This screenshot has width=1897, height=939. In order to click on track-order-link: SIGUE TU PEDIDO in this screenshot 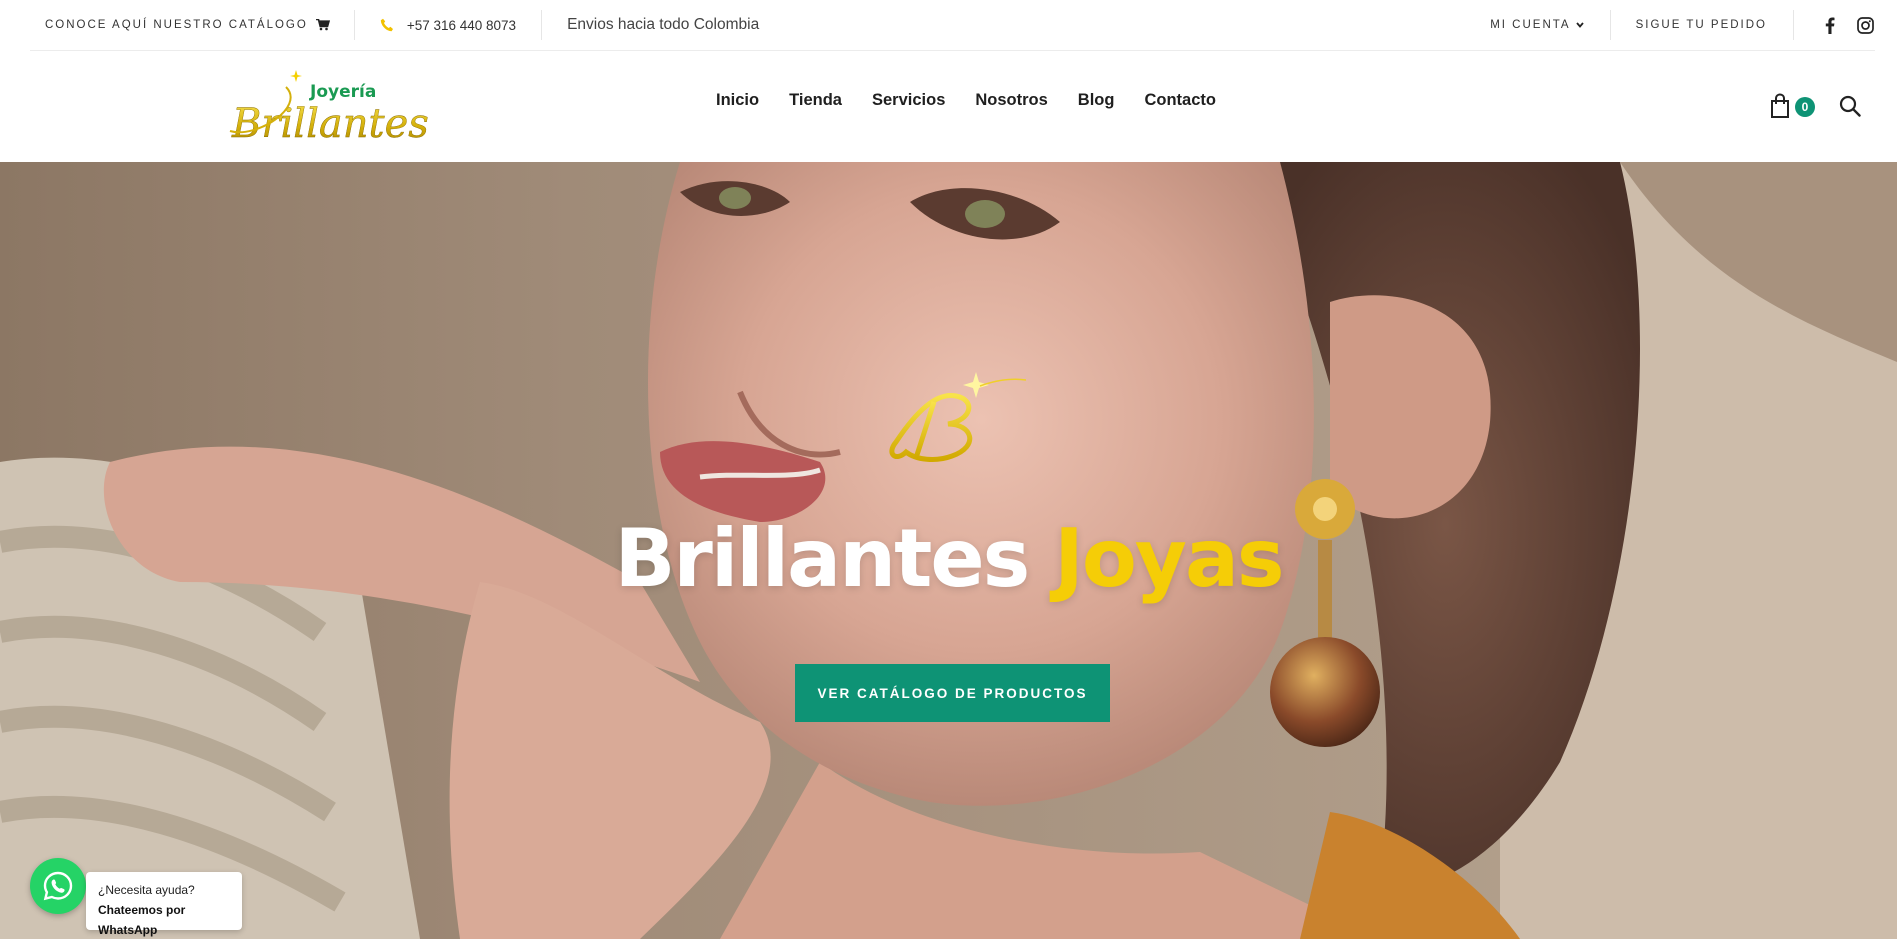, I will do `click(1702, 25)`.